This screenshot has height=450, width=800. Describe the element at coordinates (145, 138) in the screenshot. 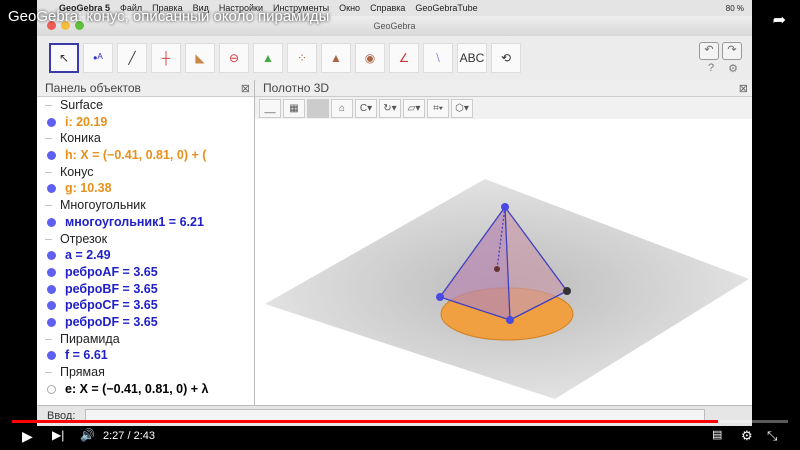

I see `category-header: Коника` at that location.